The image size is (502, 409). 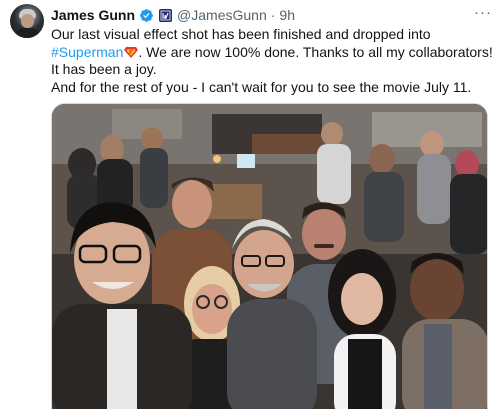 What do you see at coordinates (222, 15) in the screenshot?
I see `author-handle: @JamesGunn` at bounding box center [222, 15].